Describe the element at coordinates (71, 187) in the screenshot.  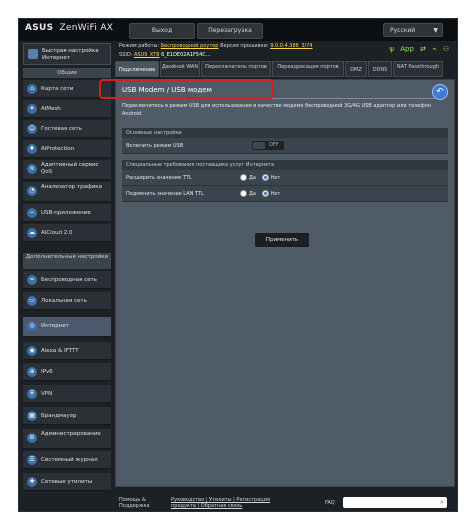
I see `sidebar-item-label: Анализатор трафика` at that location.